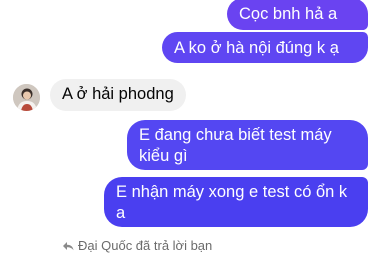 This screenshot has height=257, width=374. I want to click on outgoing-message-bubble: E đang chưa biết test máy kiểu gì, so click(247, 145).